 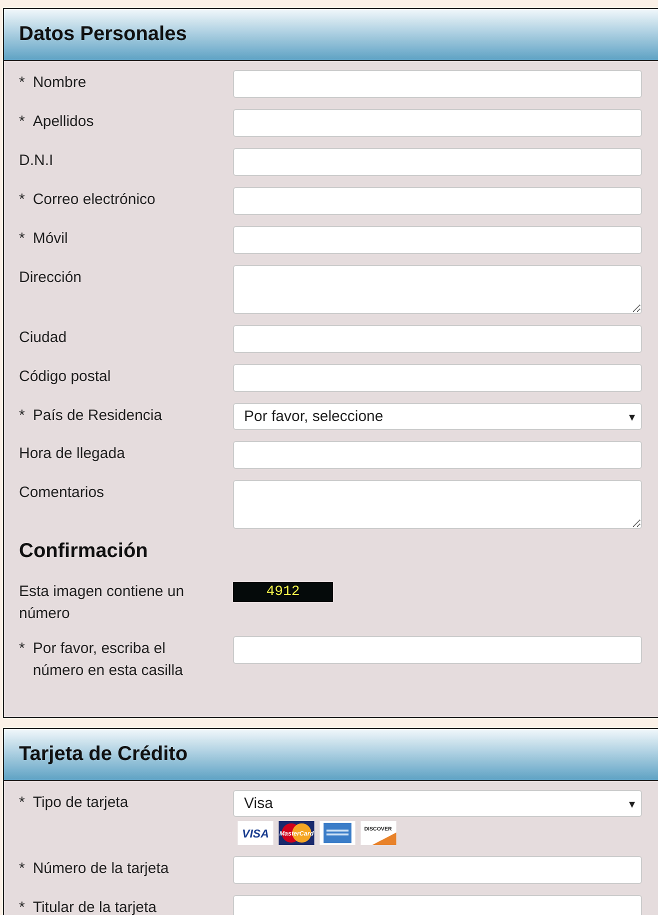 What do you see at coordinates (50, 278) in the screenshot?
I see `field-label: Dirección` at bounding box center [50, 278].